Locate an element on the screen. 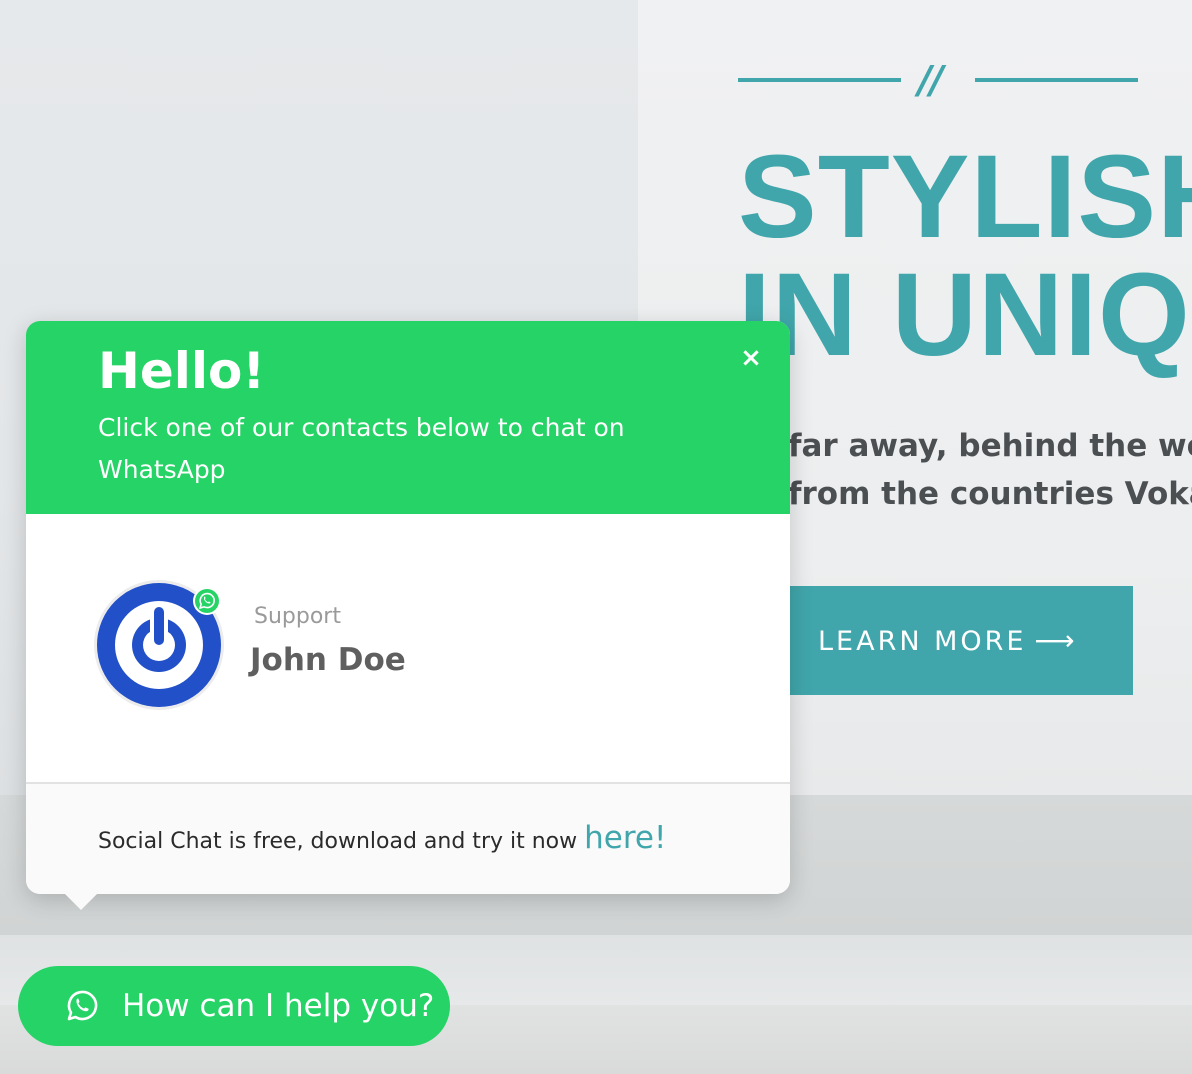  close-icon: × is located at coordinates (751, 358).